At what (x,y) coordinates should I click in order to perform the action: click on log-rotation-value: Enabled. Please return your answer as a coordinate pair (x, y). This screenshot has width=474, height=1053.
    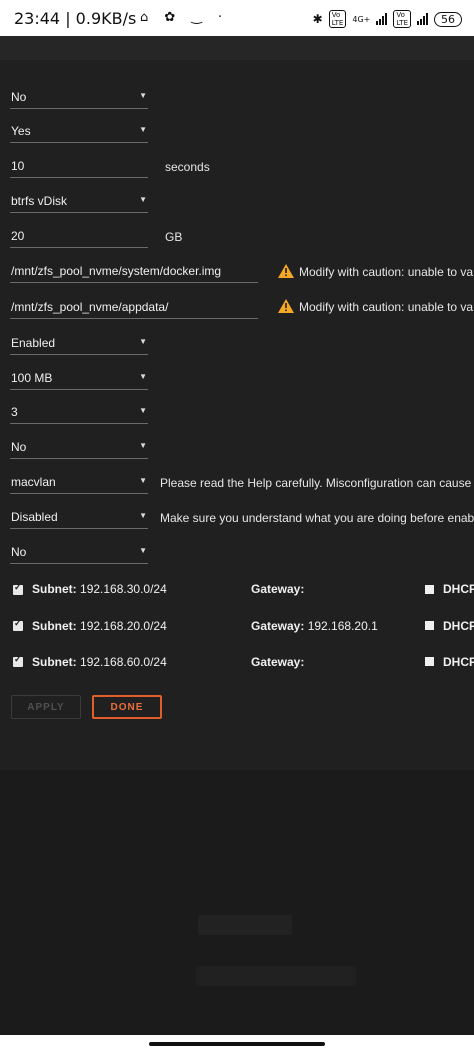
    Looking at the image, I should click on (33, 343).